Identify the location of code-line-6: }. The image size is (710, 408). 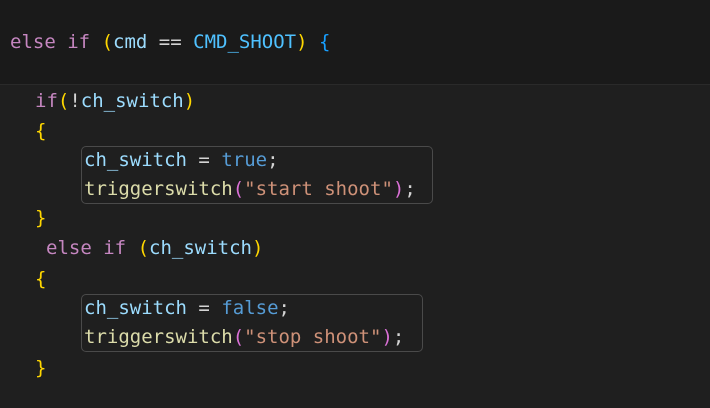
(40, 218).